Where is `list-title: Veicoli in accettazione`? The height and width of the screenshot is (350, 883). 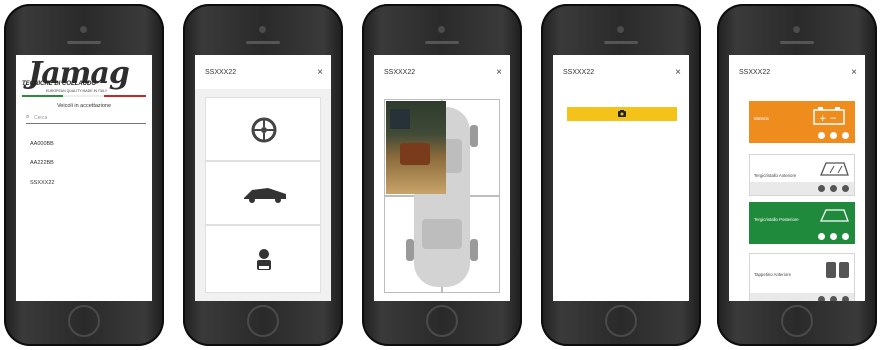
list-title: Veicoli in accettazione is located at coordinates (84, 106).